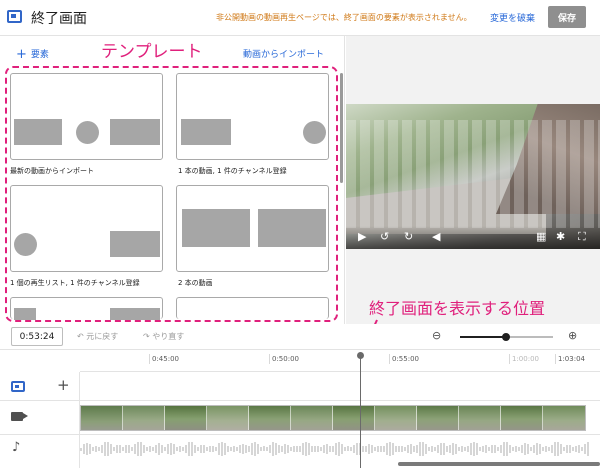 This screenshot has height=468, width=600. I want to click on playhead-handle, so click(360, 355).